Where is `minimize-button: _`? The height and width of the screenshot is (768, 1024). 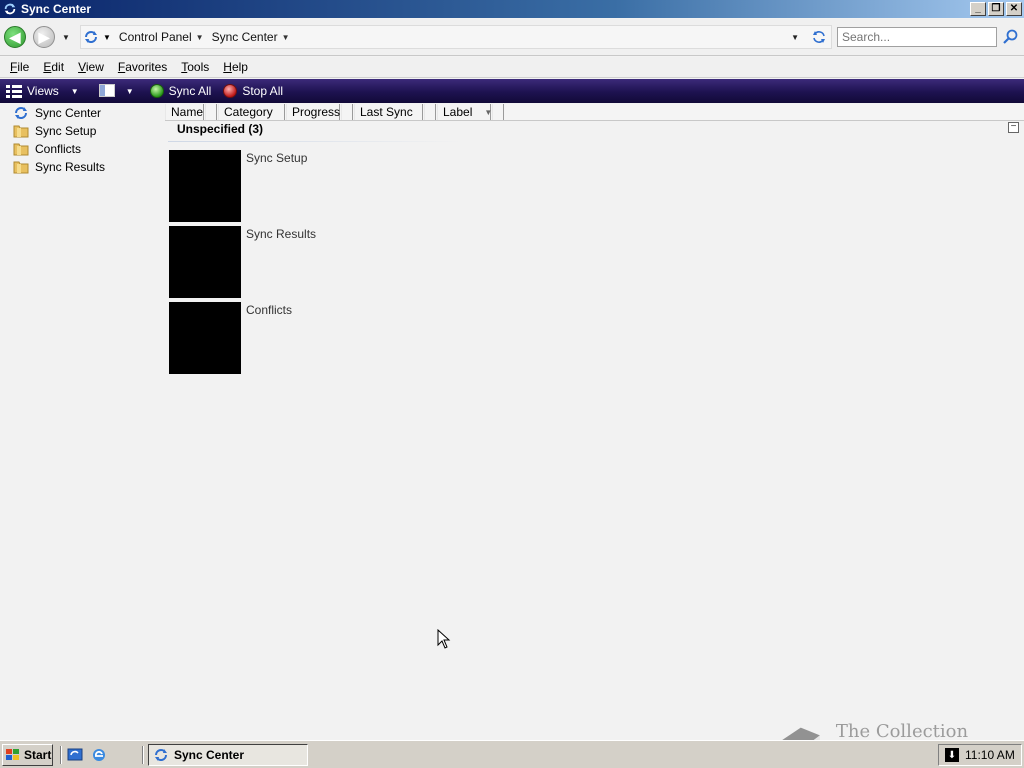 minimize-button: _ is located at coordinates (978, 9).